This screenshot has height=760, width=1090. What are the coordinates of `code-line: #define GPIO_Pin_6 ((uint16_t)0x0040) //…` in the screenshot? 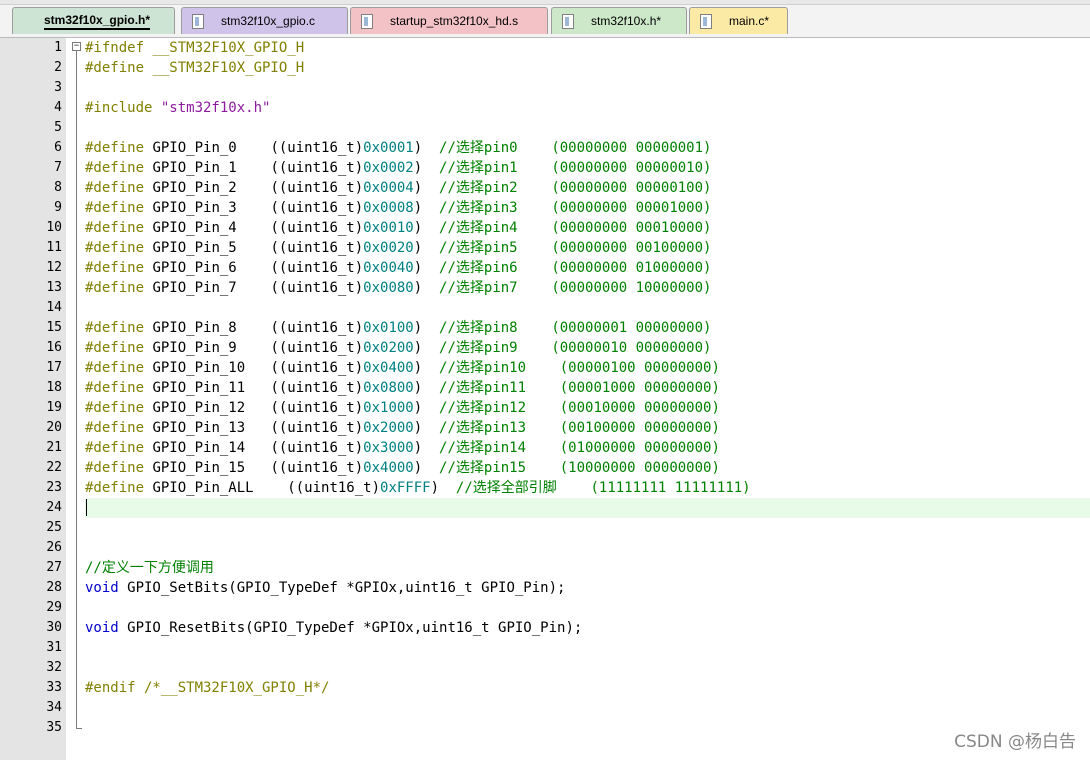 It's located at (587, 268).